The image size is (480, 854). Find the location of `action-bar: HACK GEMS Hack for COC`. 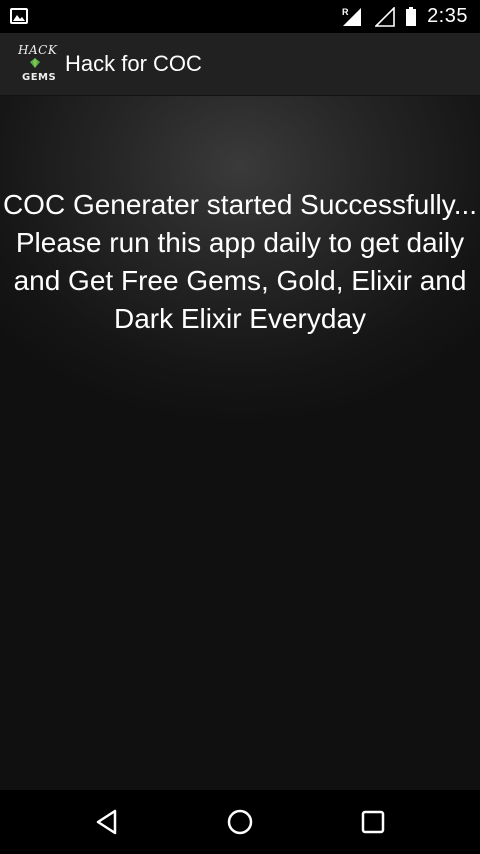

action-bar: HACK GEMS Hack for COC is located at coordinates (240, 64).